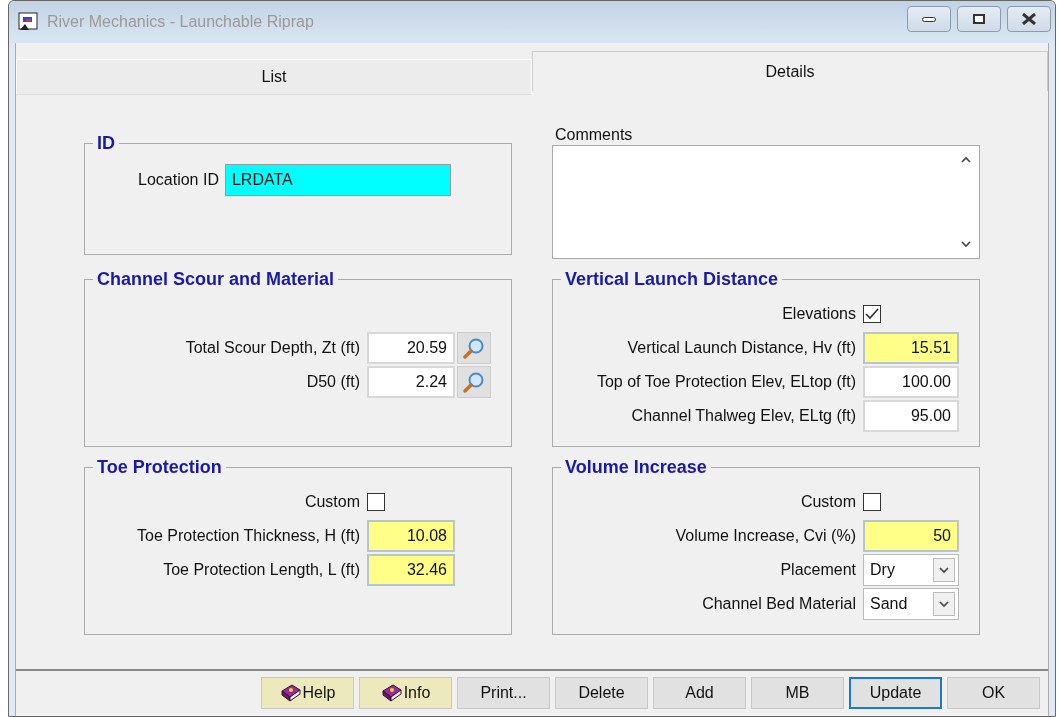 This screenshot has height=717, width=1058. I want to click on dialog-button: OK, so click(993, 693).